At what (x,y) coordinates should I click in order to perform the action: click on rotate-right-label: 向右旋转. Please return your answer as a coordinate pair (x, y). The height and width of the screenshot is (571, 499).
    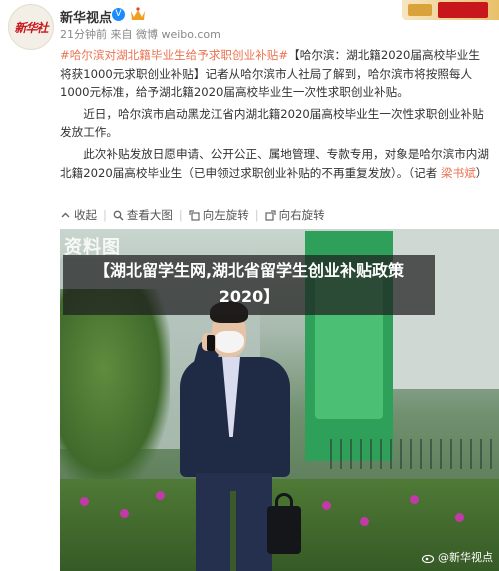
    Looking at the image, I should click on (301, 215).